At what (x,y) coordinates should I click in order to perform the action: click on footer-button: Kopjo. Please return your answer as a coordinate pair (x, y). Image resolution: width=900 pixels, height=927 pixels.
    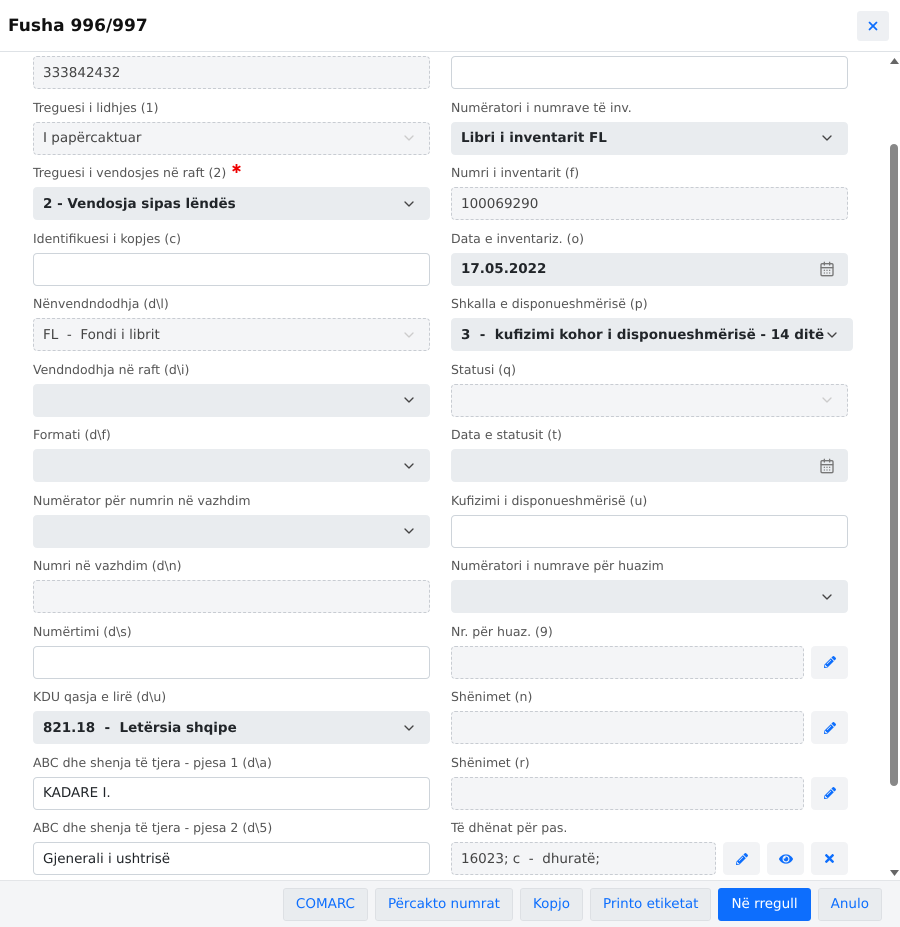
    Looking at the image, I should click on (551, 904).